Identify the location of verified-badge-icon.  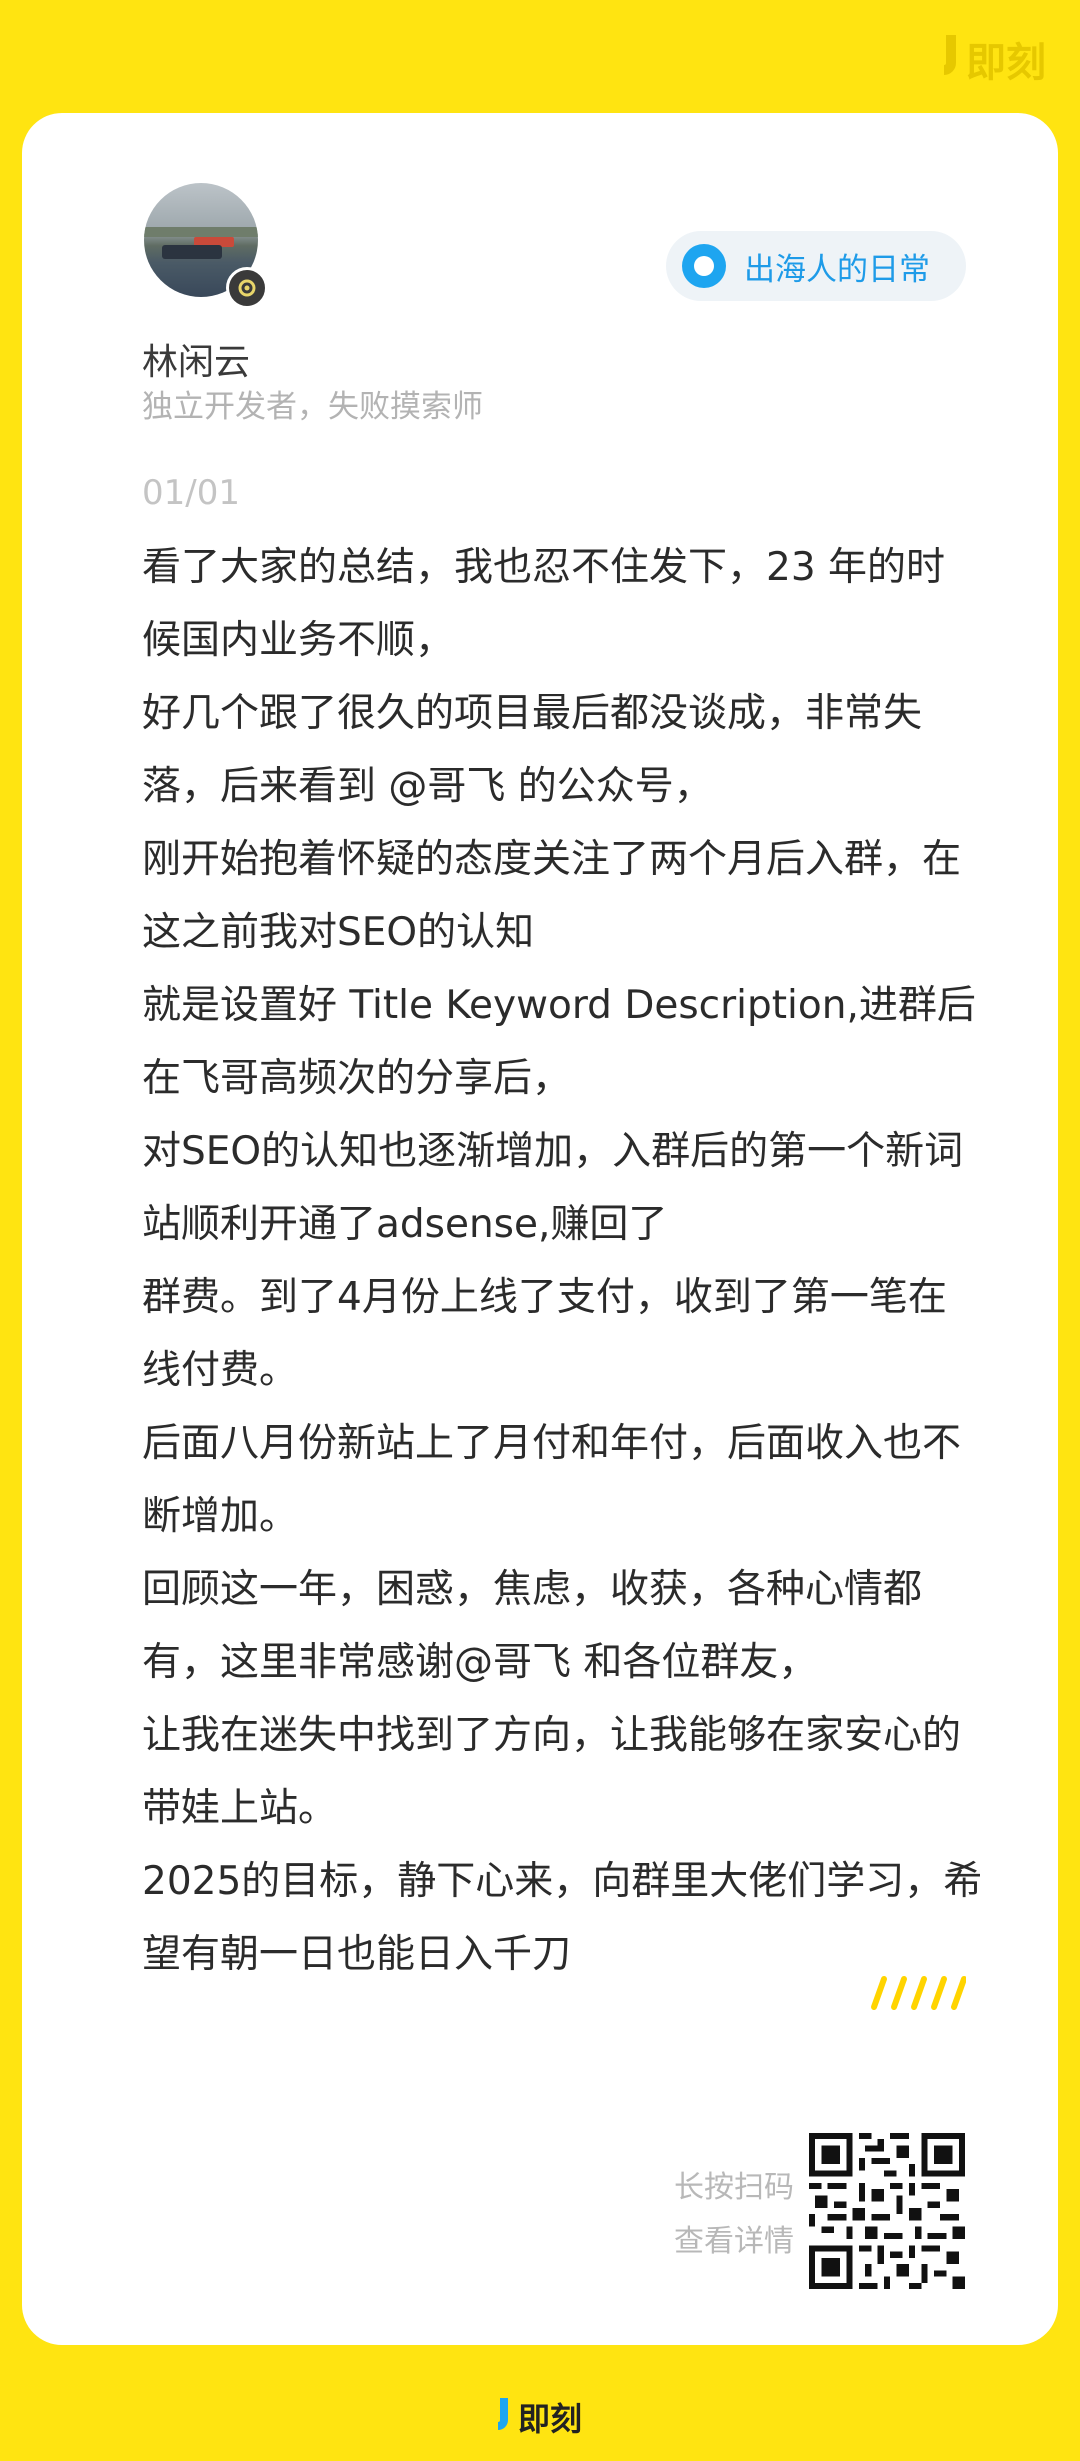
(247, 288).